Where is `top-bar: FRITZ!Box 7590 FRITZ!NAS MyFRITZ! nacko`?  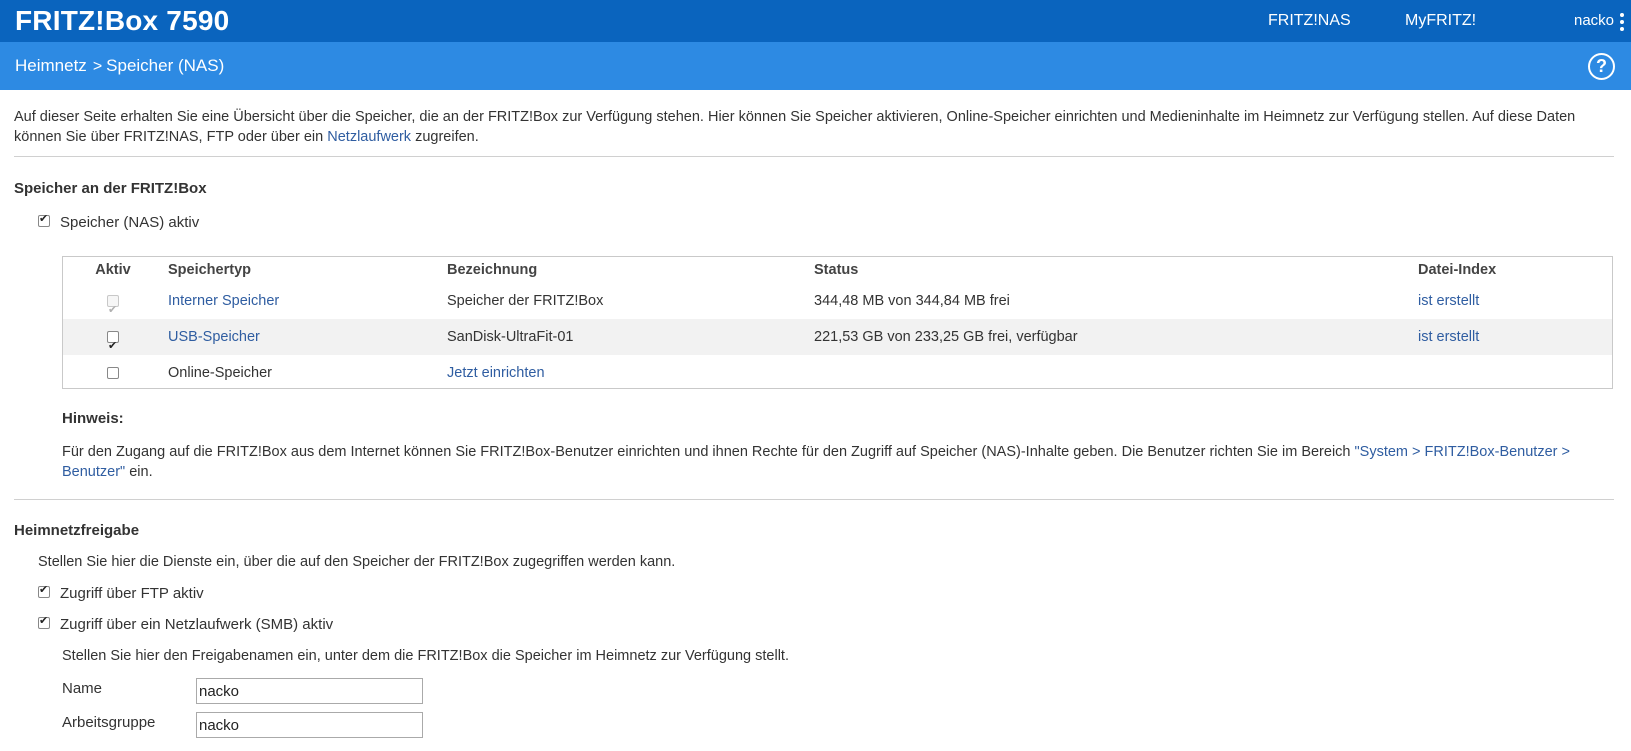
top-bar: FRITZ!Box 7590 FRITZ!NAS MyFRITZ! nacko is located at coordinates (815, 21).